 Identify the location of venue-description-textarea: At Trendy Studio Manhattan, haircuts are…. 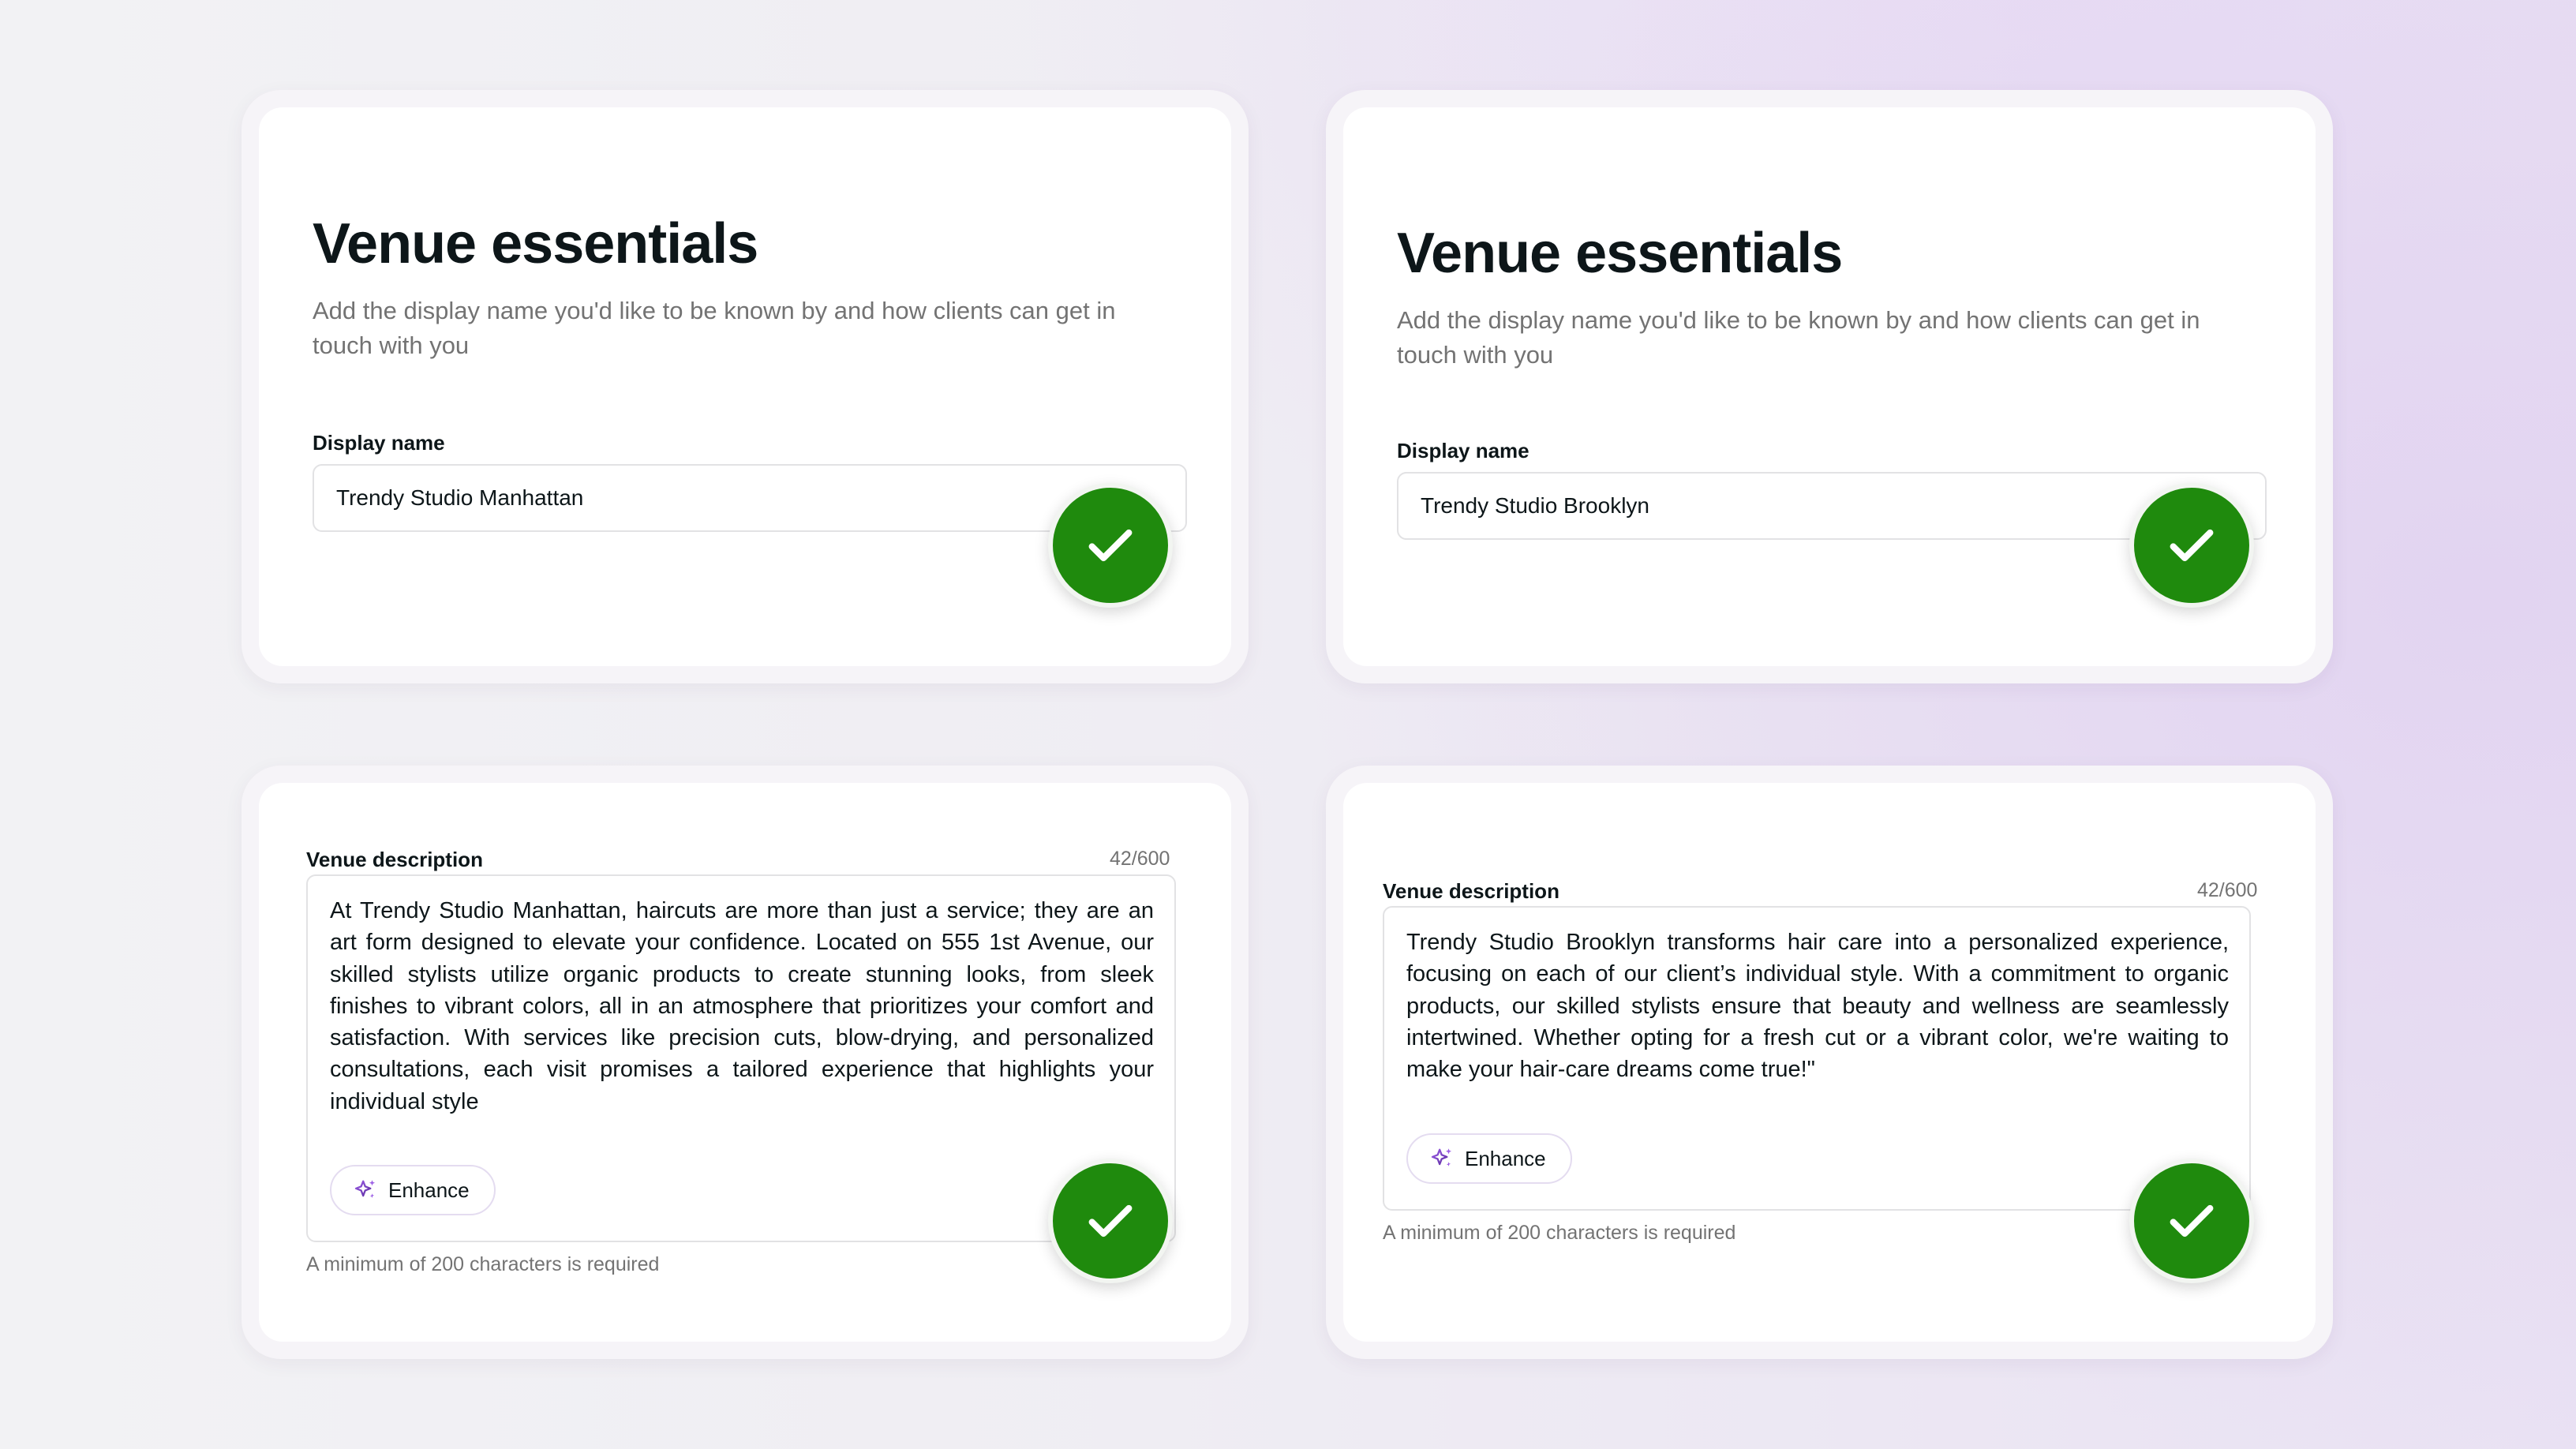
(741, 1058).